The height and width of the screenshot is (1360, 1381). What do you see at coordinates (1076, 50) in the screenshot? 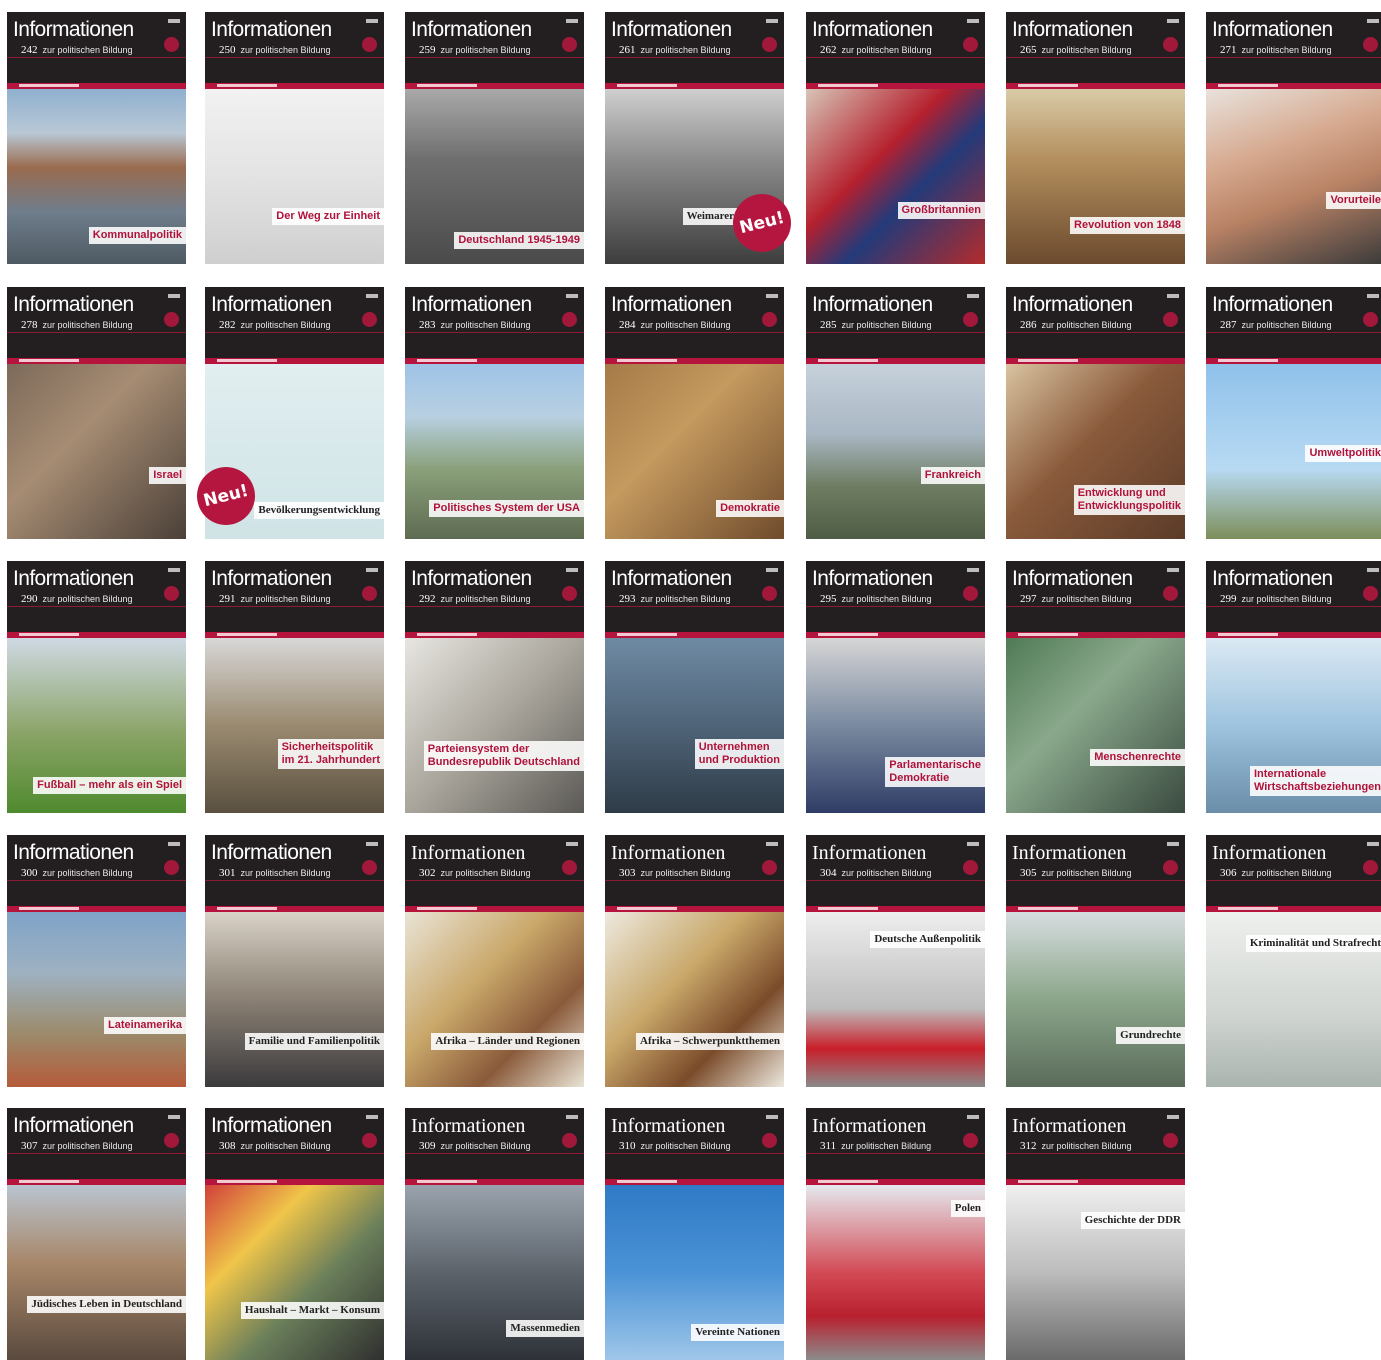
I see `issue-line: 265 zur politischen Bildung` at bounding box center [1076, 50].